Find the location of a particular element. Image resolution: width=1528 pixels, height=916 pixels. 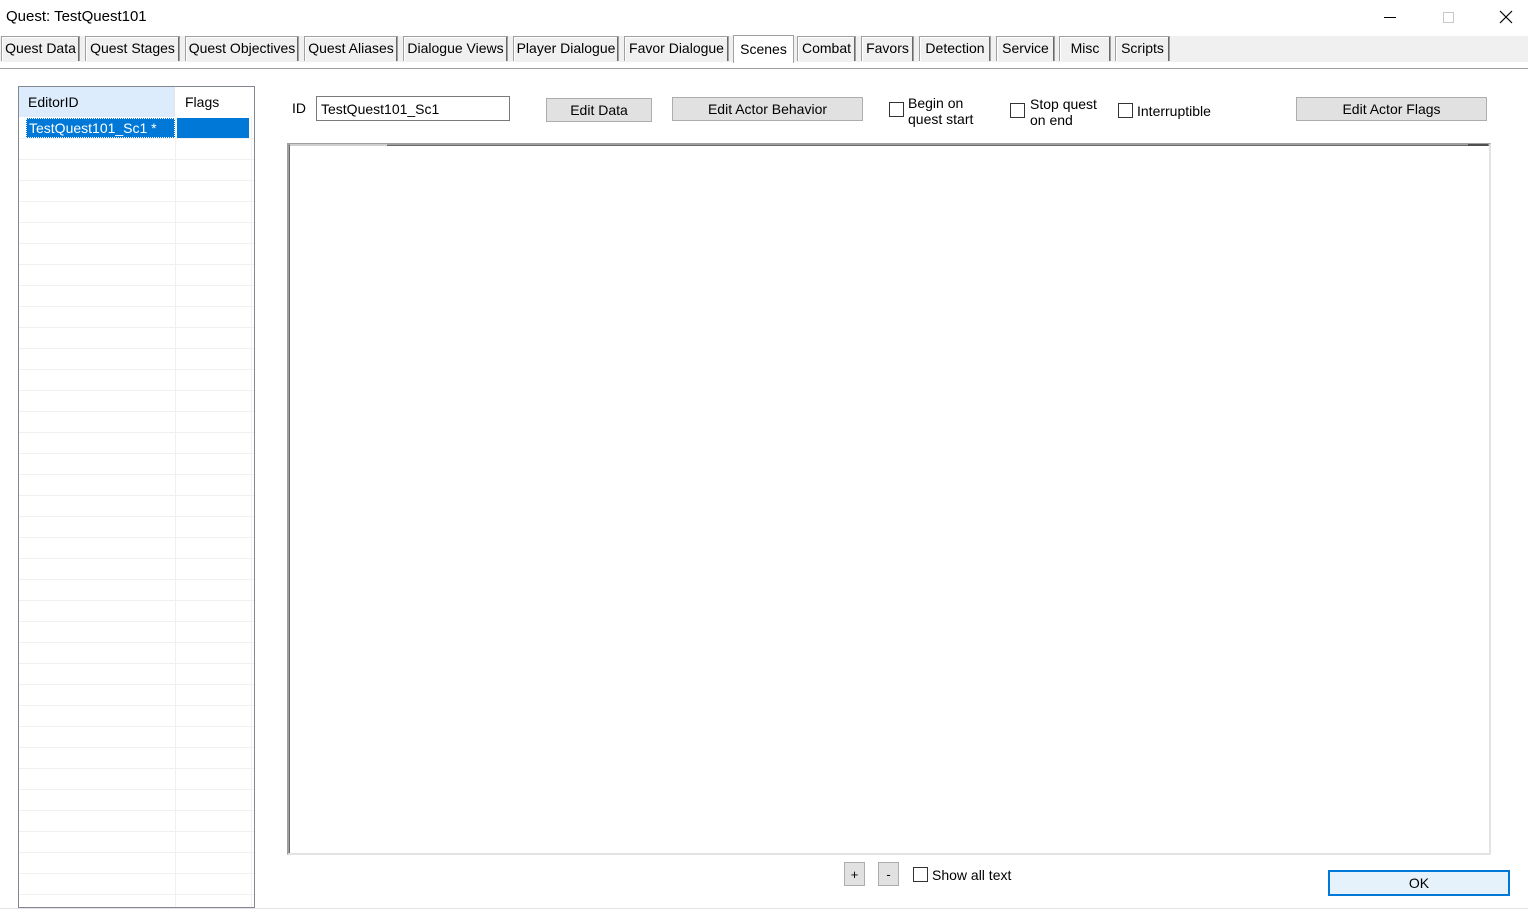

show-all-text-label: Show all text is located at coordinates (972, 875).